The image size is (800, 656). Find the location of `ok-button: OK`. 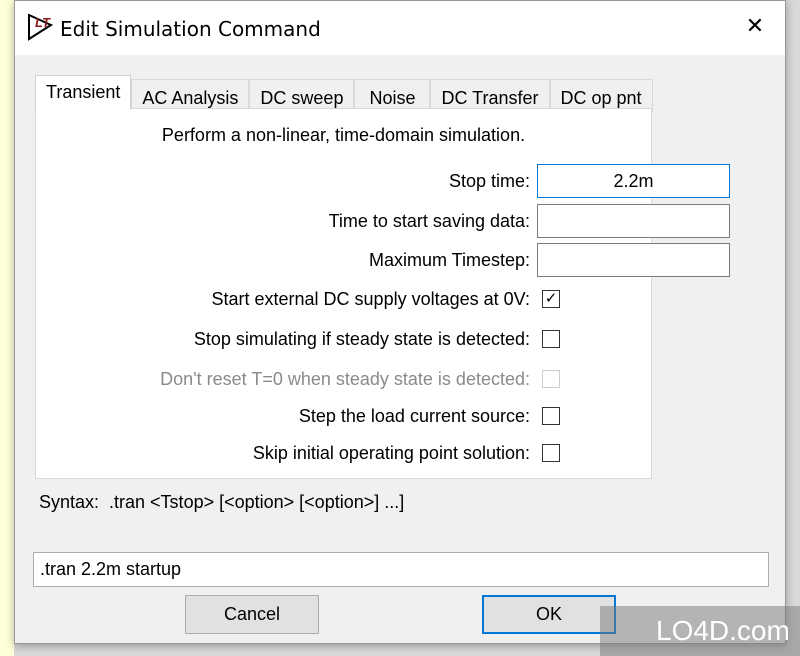

ok-button: OK is located at coordinates (549, 614).